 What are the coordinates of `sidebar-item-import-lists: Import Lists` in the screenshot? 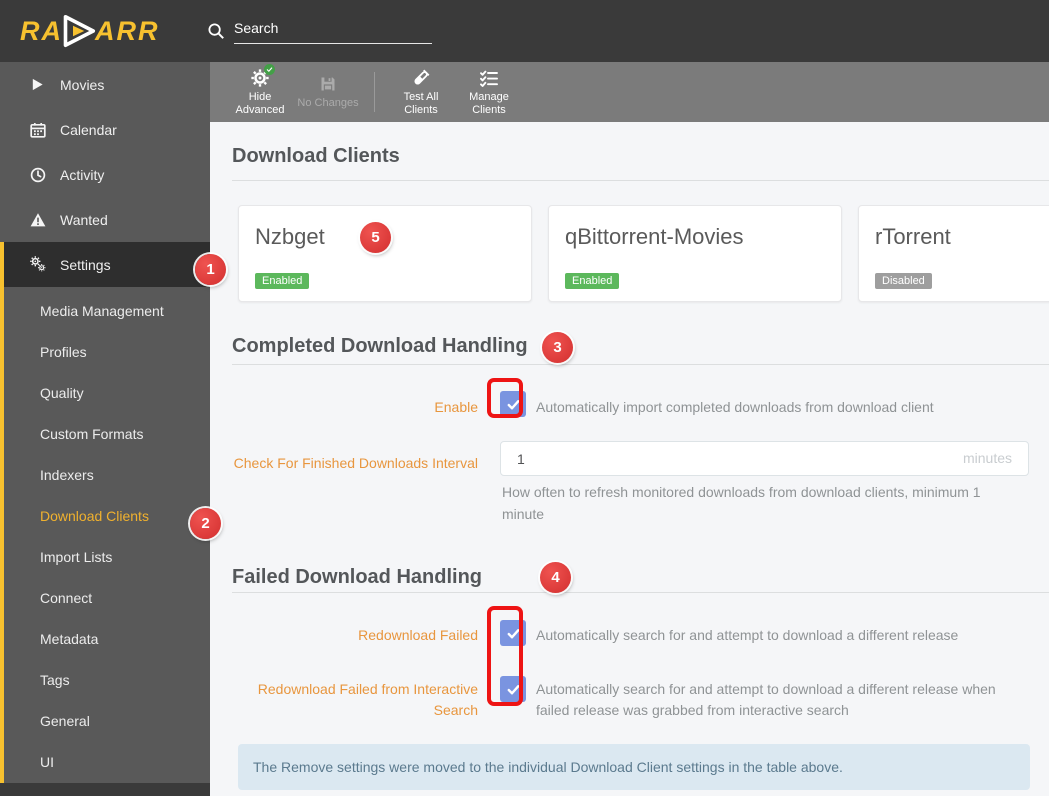 It's located at (105, 556).